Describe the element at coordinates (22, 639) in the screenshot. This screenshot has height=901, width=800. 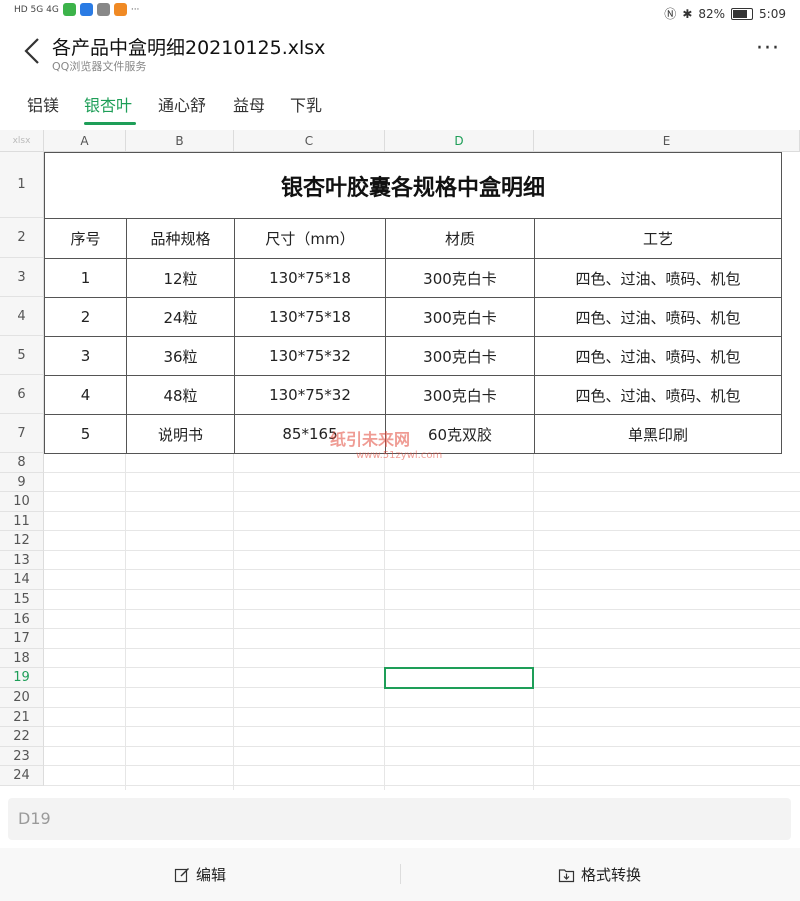
I see `row-header: 17` at that location.